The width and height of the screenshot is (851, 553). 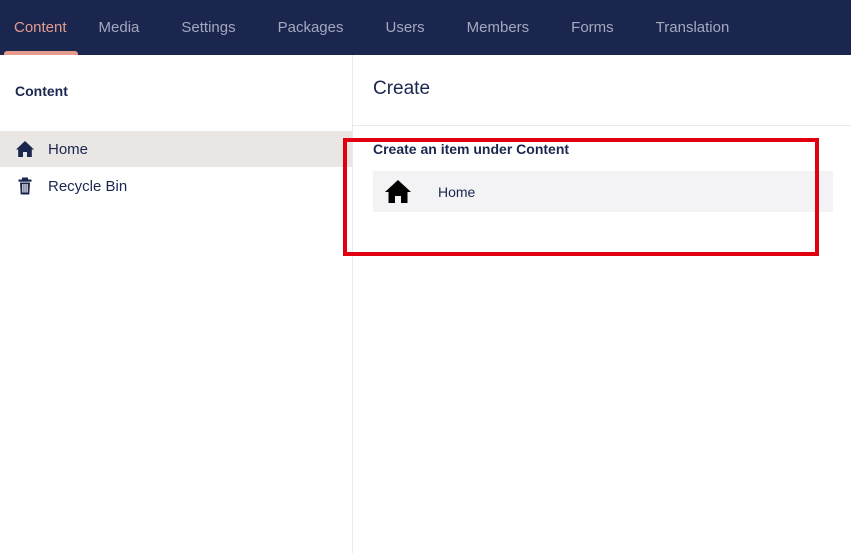 What do you see at coordinates (119, 27) in the screenshot?
I see `nav-tab-media: Media` at bounding box center [119, 27].